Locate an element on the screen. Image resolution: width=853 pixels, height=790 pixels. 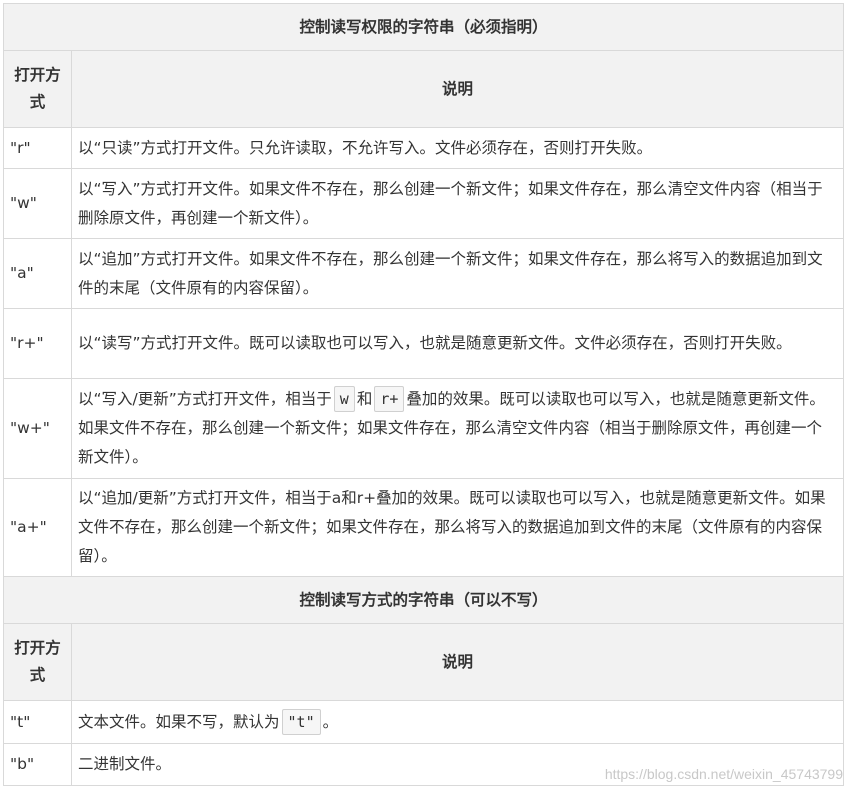
mode-cell: "w+" is located at coordinates (37, 428).